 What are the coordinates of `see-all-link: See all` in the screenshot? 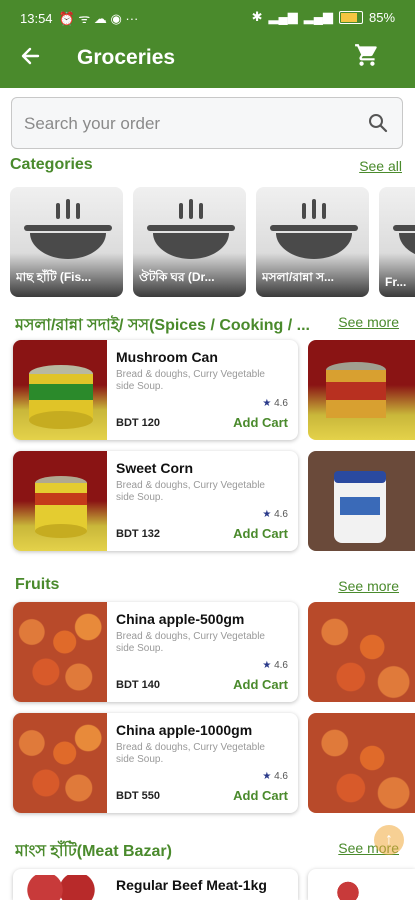 It's located at (380, 166).